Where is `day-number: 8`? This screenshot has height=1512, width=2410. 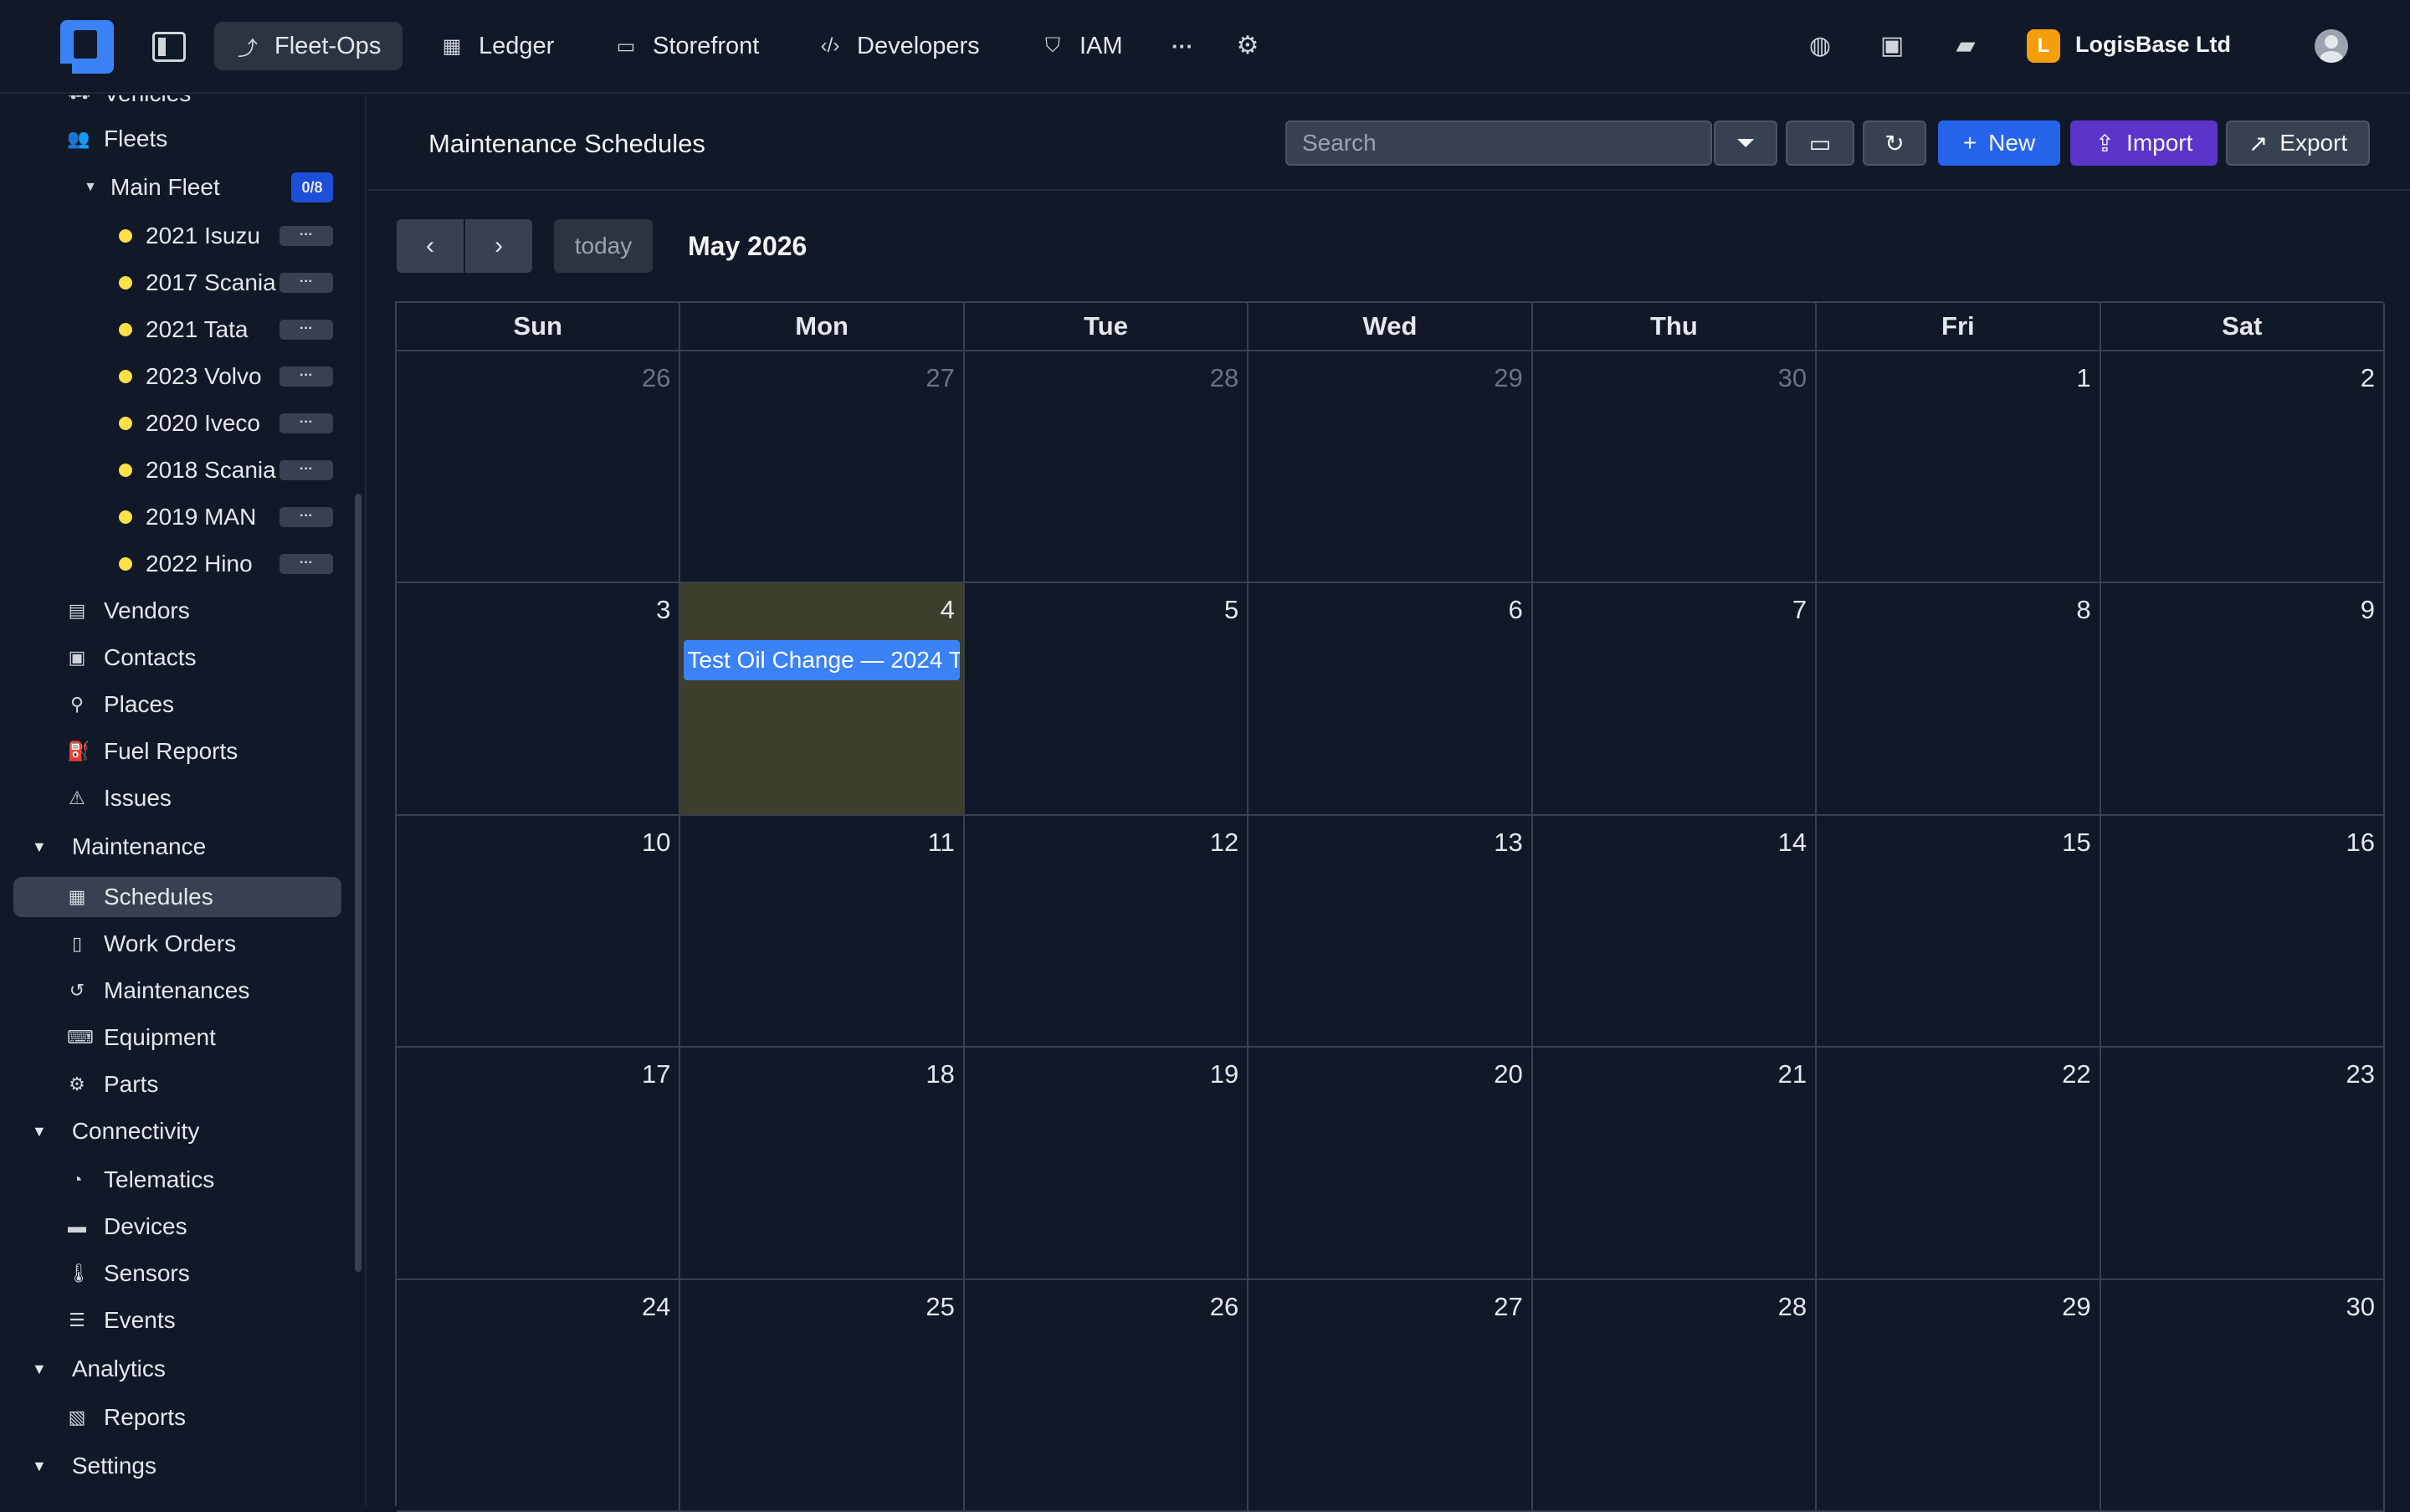
day-number: 8 is located at coordinates (2083, 610).